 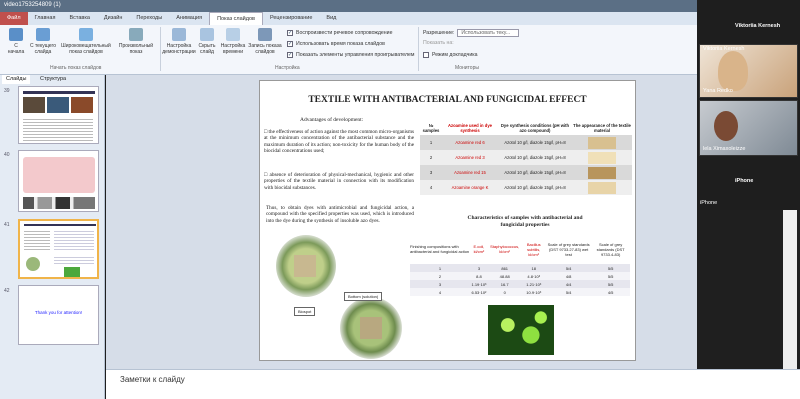 What do you see at coordinates (43, 34) in the screenshot?
I see `play-current-icon` at bounding box center [43, 34].